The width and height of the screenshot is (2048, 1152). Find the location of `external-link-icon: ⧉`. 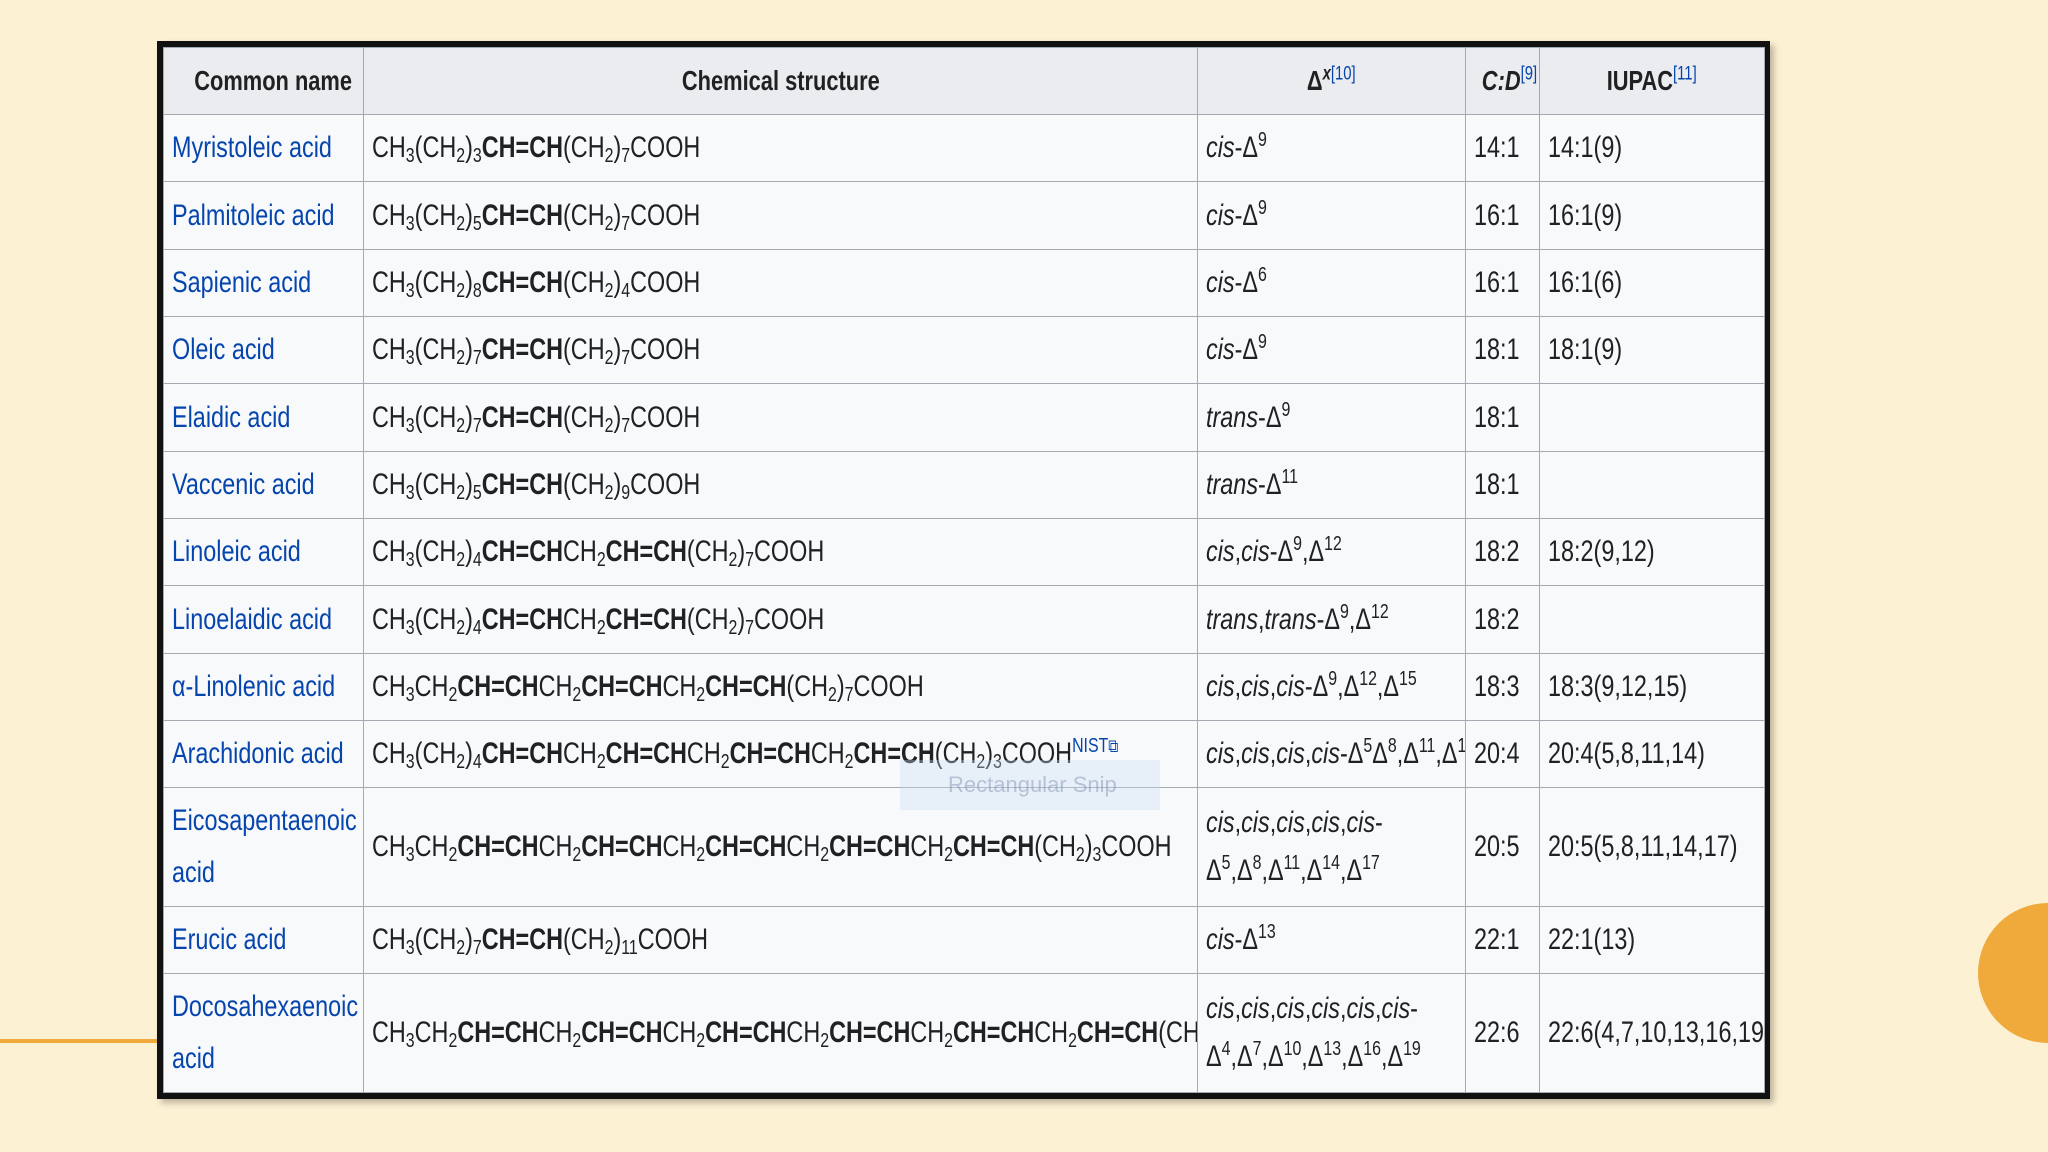

external-link-icon: ⧉ is located at coordinates (1113, 746).